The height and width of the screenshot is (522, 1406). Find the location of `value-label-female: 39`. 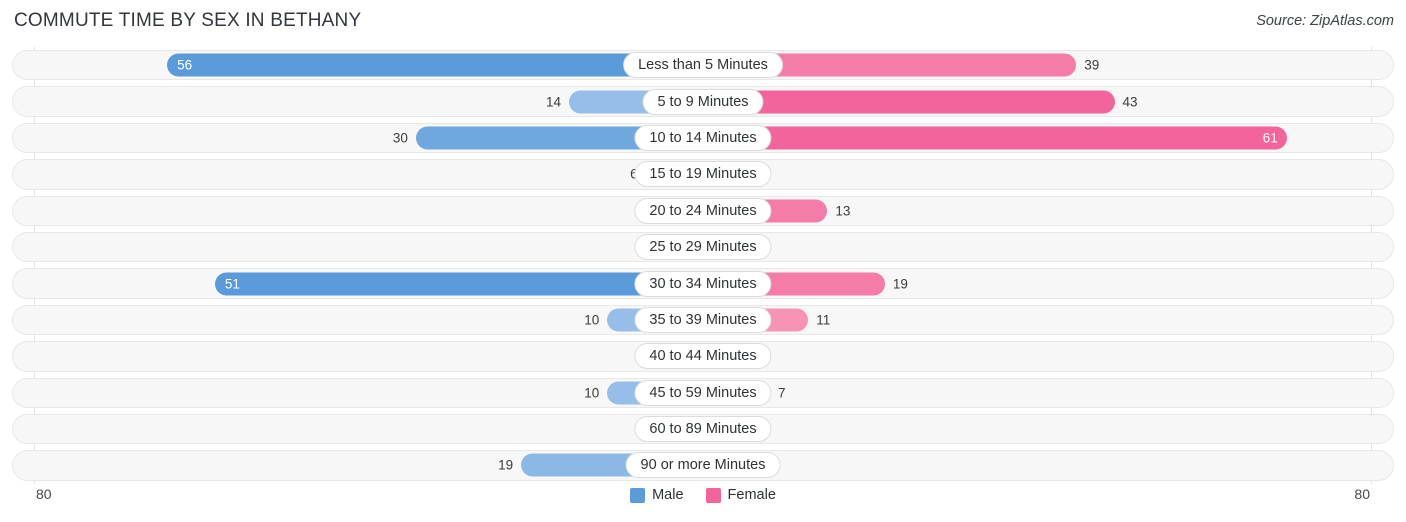

value-label-female: 39 is located at coordinates (1092, 65).